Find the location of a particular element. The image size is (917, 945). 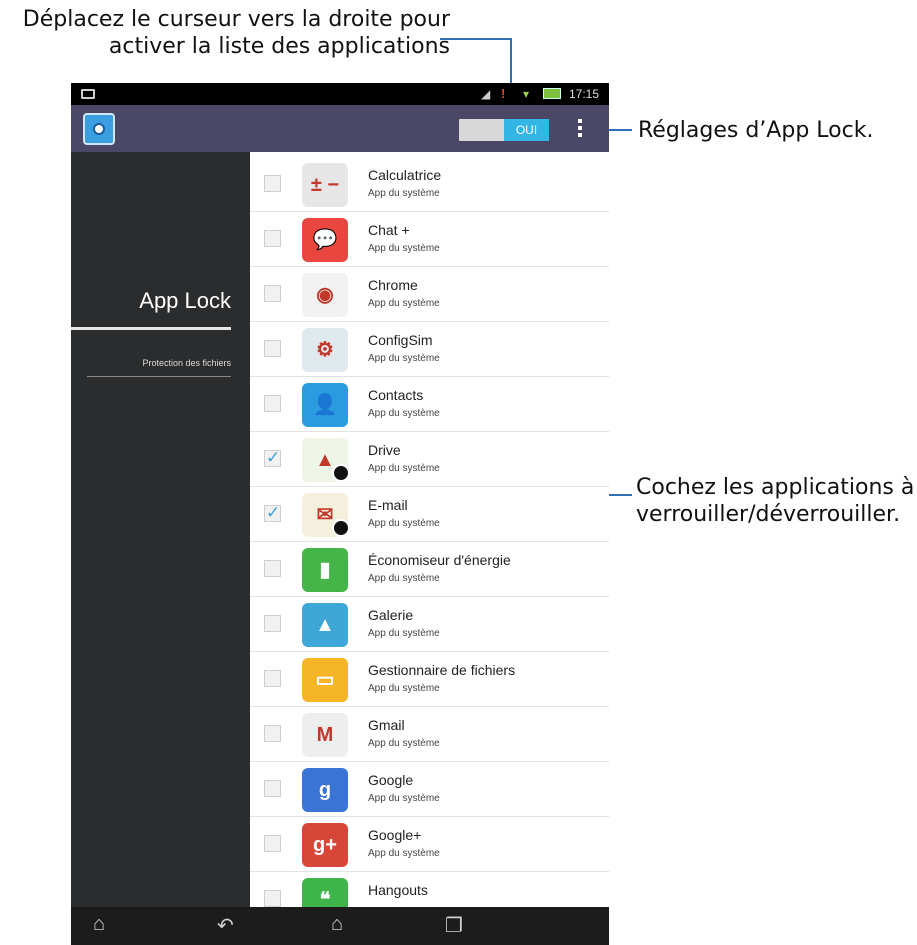

app-row: ◉ Chrome App du système is located at coordinates (429, 294).